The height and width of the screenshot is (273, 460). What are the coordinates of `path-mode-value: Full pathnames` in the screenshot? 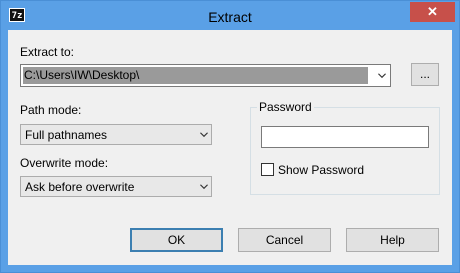 It's located at (66, 135).